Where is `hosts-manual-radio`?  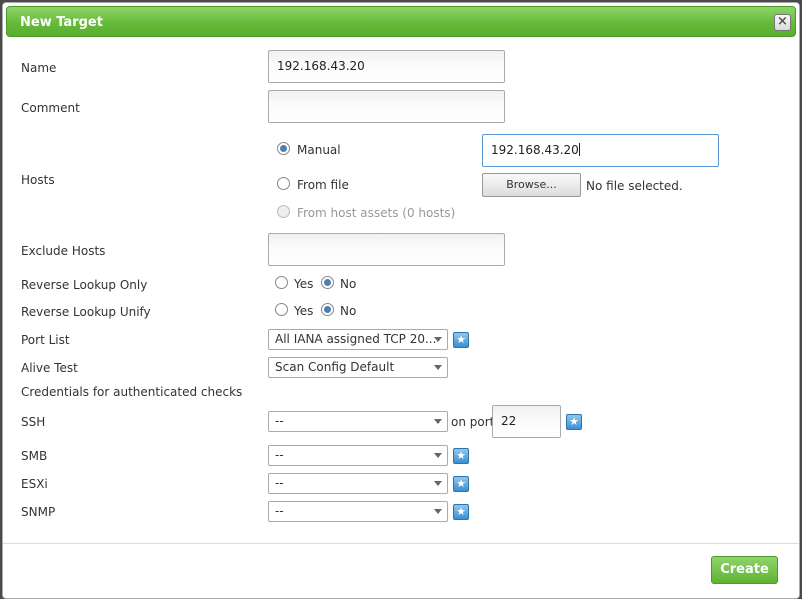 hosts-manual-radio is located at coordinates (283, 148).